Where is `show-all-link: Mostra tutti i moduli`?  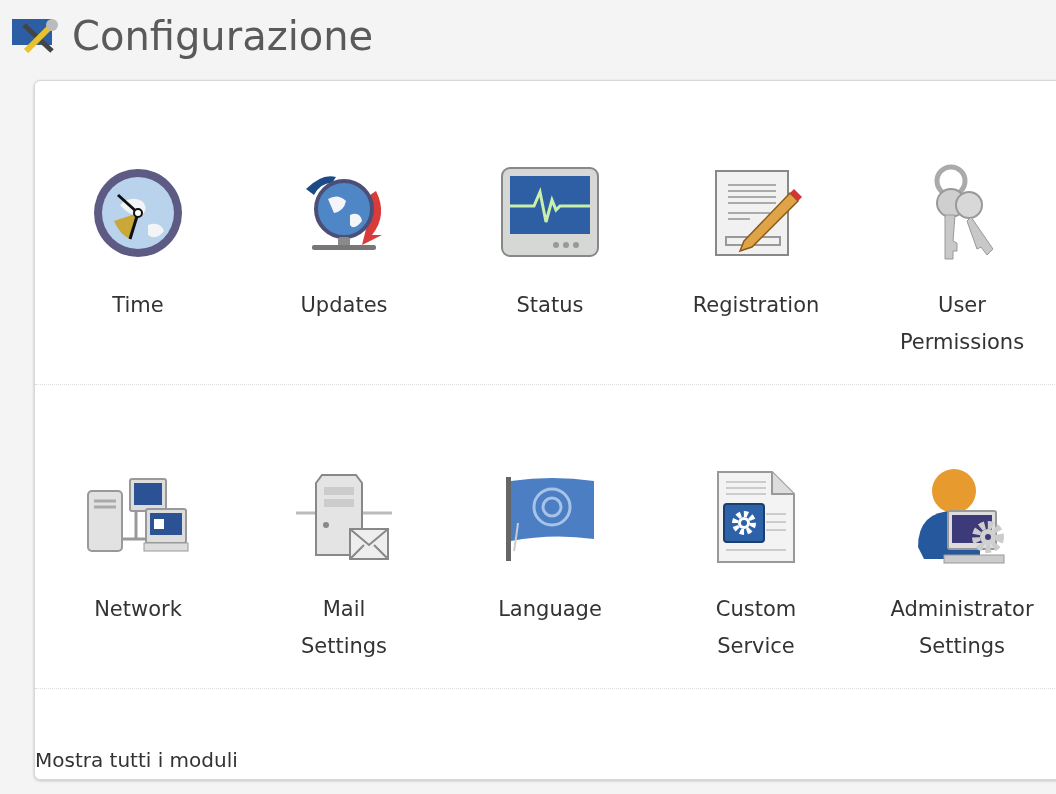 show-all-link: Mostra tutti i moduli is located at coordinates (136, 760).